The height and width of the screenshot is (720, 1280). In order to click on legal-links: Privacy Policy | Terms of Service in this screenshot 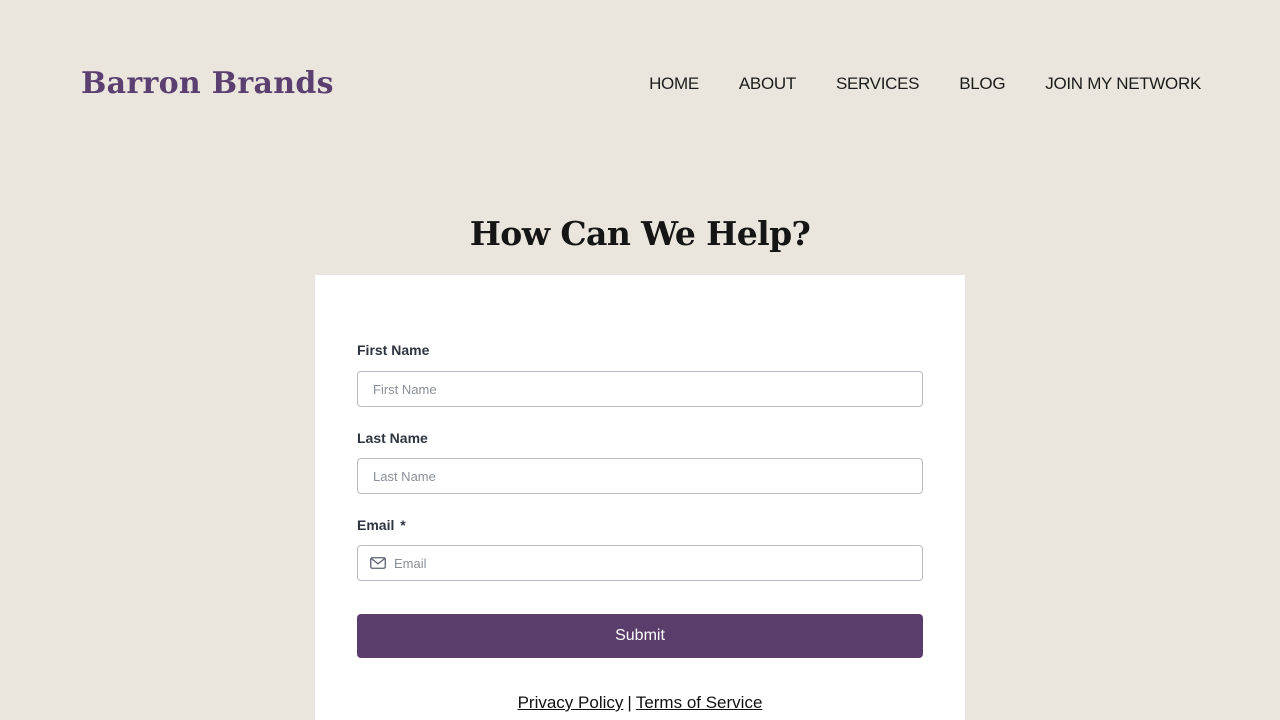, I will do `click(640, 703)`.